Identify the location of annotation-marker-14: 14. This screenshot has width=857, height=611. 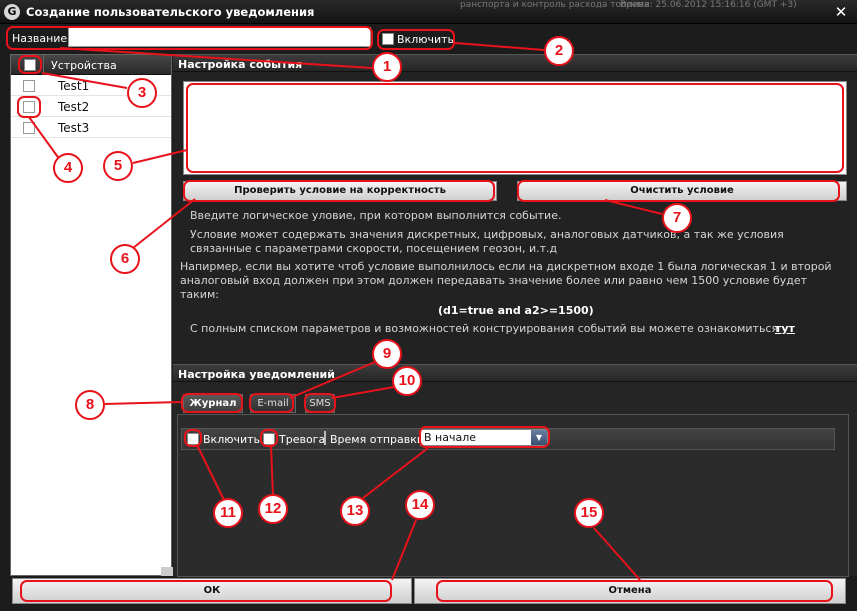
(420, 505).